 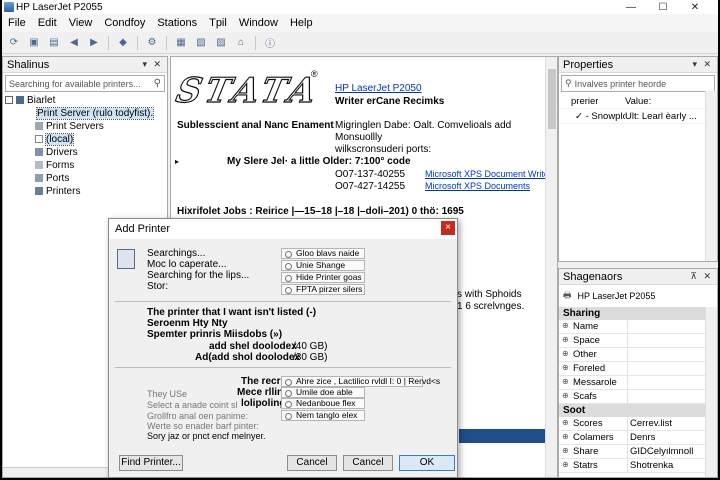 I want to click on group-soot: Soot, so click(x=638, y=410).